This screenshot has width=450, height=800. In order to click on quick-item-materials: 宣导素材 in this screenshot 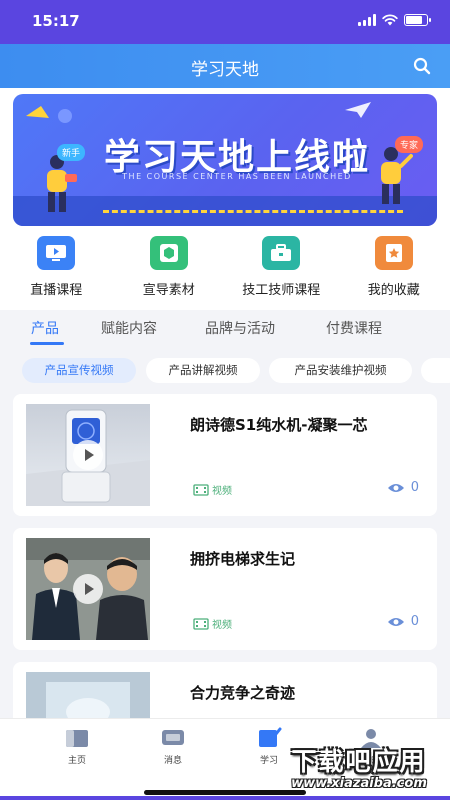, I will do `click(169, 268)`.